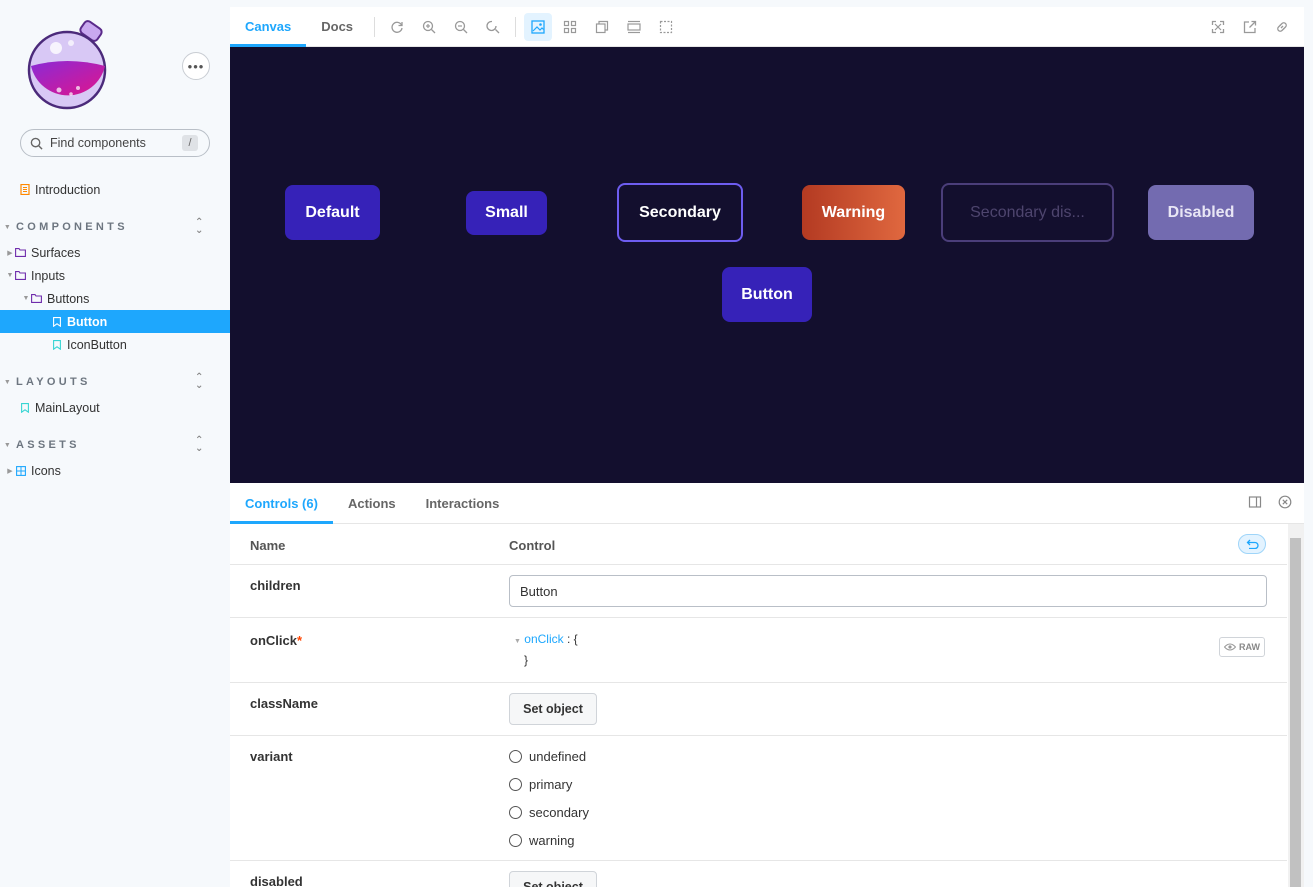 The height and width of the screenshot is (887, 1313). Describe the element at coordinates (542, 840) in the screenshot. I see `radio-option-warning: warning` at that location.